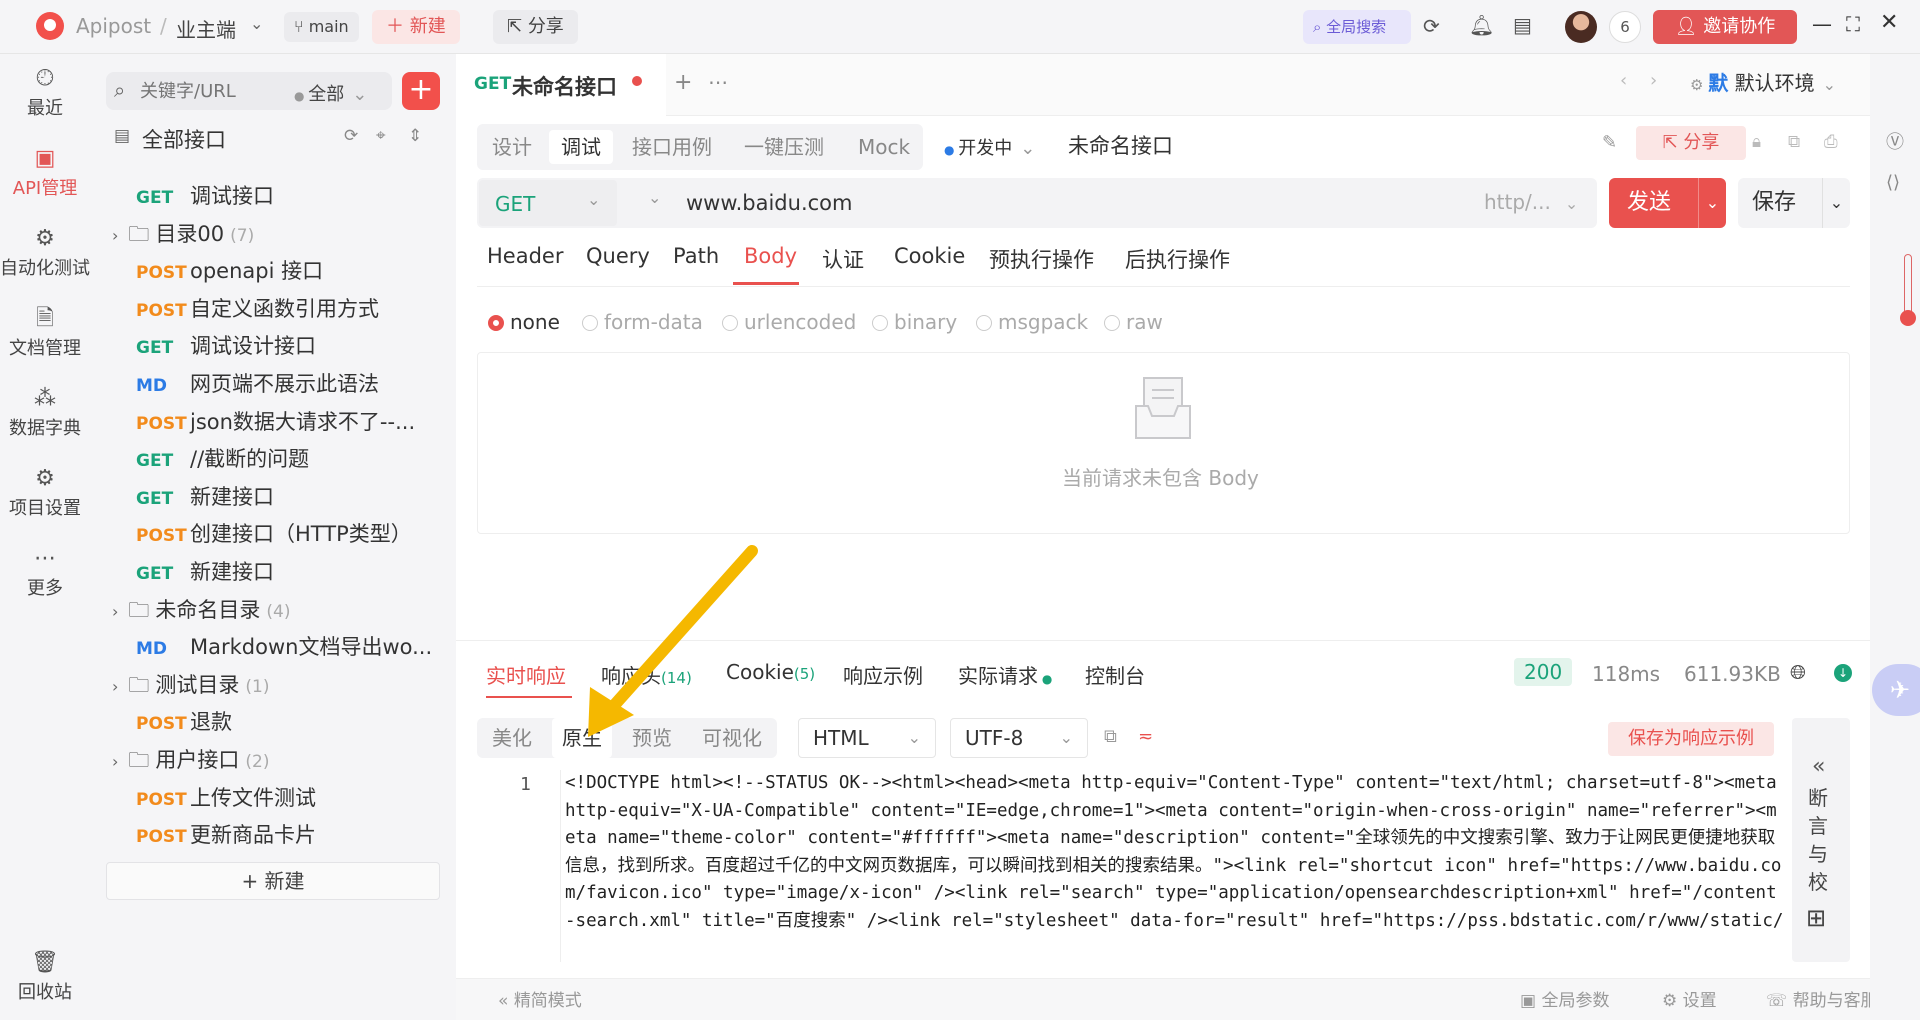 The image size is (1920, 1020). I want to click on tree-api-item: POST 自定义函数引用方式, so click(257, 309).